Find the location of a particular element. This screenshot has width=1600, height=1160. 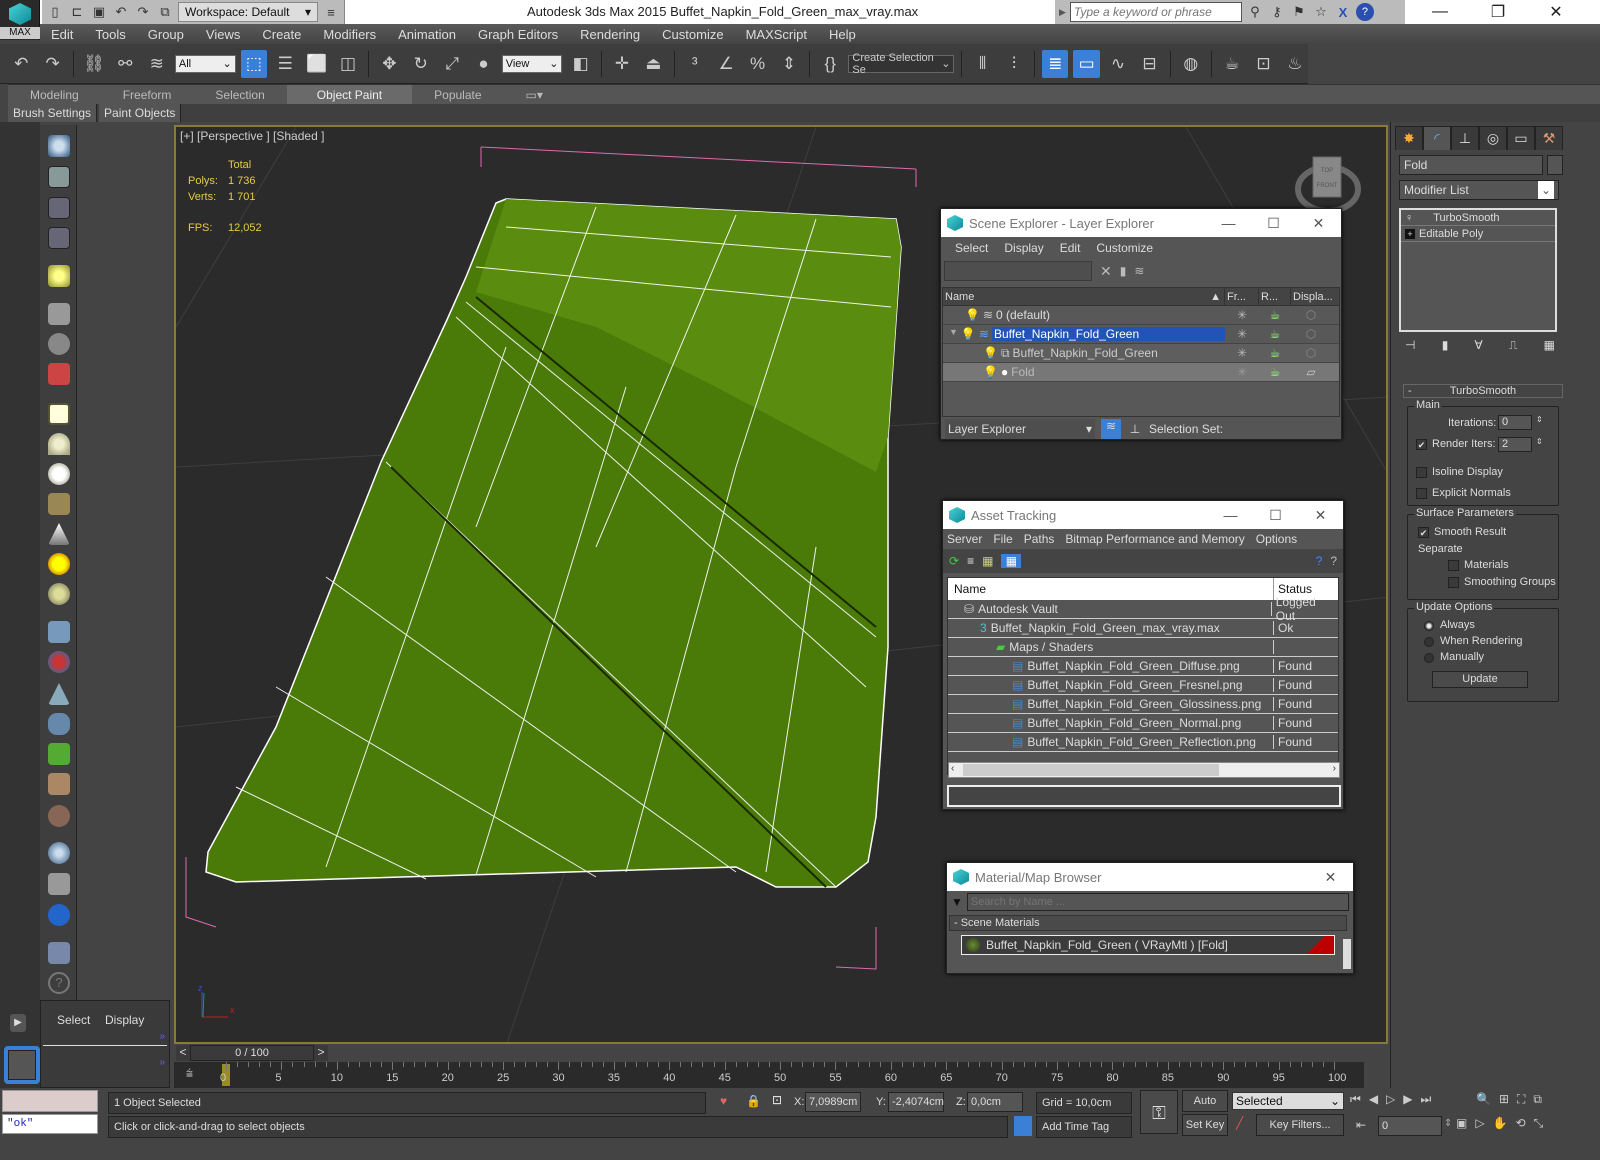

plane-light-icon is located at coordinates (59, 414).